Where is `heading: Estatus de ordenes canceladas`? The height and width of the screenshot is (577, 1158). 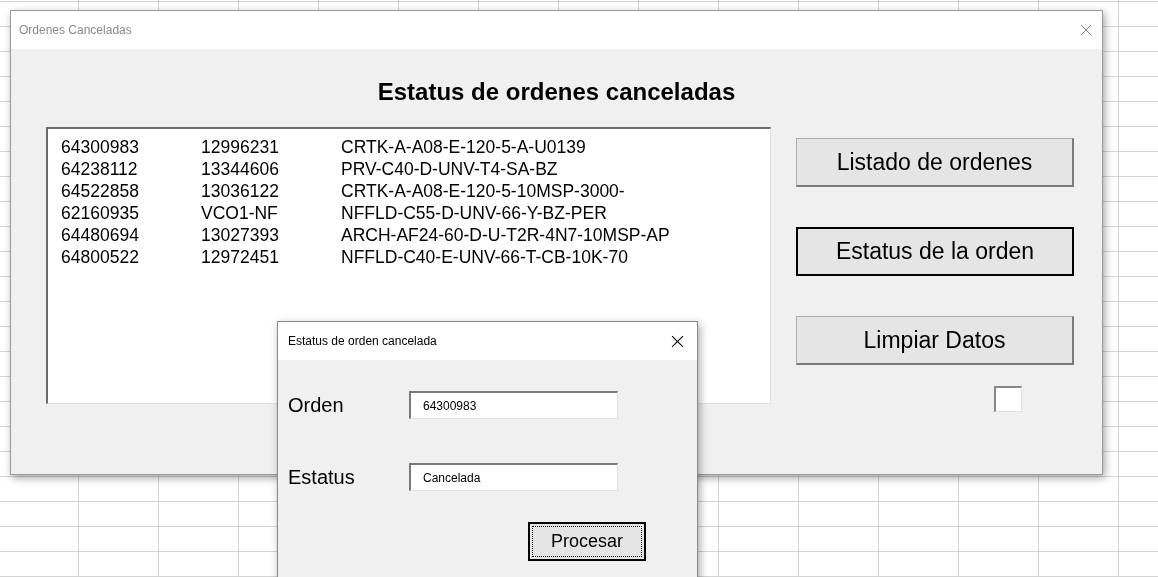
heading: Estatus de ordenes canceladas is located at coordinates (556, 92).